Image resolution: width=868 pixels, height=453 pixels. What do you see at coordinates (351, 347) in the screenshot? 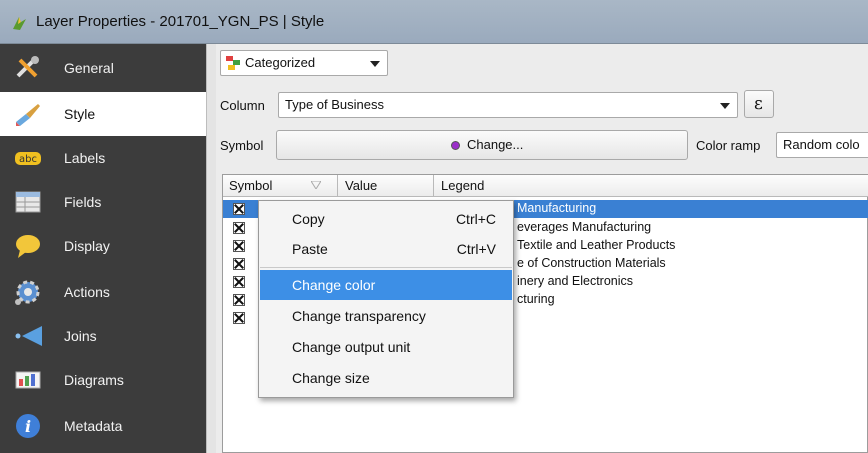
I see `menu-item-label: Change output unit` at bounding box center [351, 347].